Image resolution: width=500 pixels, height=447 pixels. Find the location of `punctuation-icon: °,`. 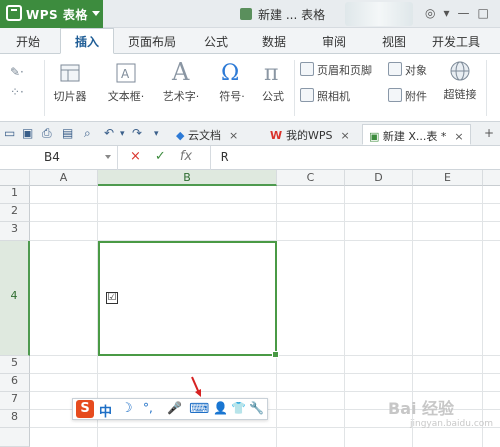

punctuation-icon: °, is located at coordinates (148, 408).